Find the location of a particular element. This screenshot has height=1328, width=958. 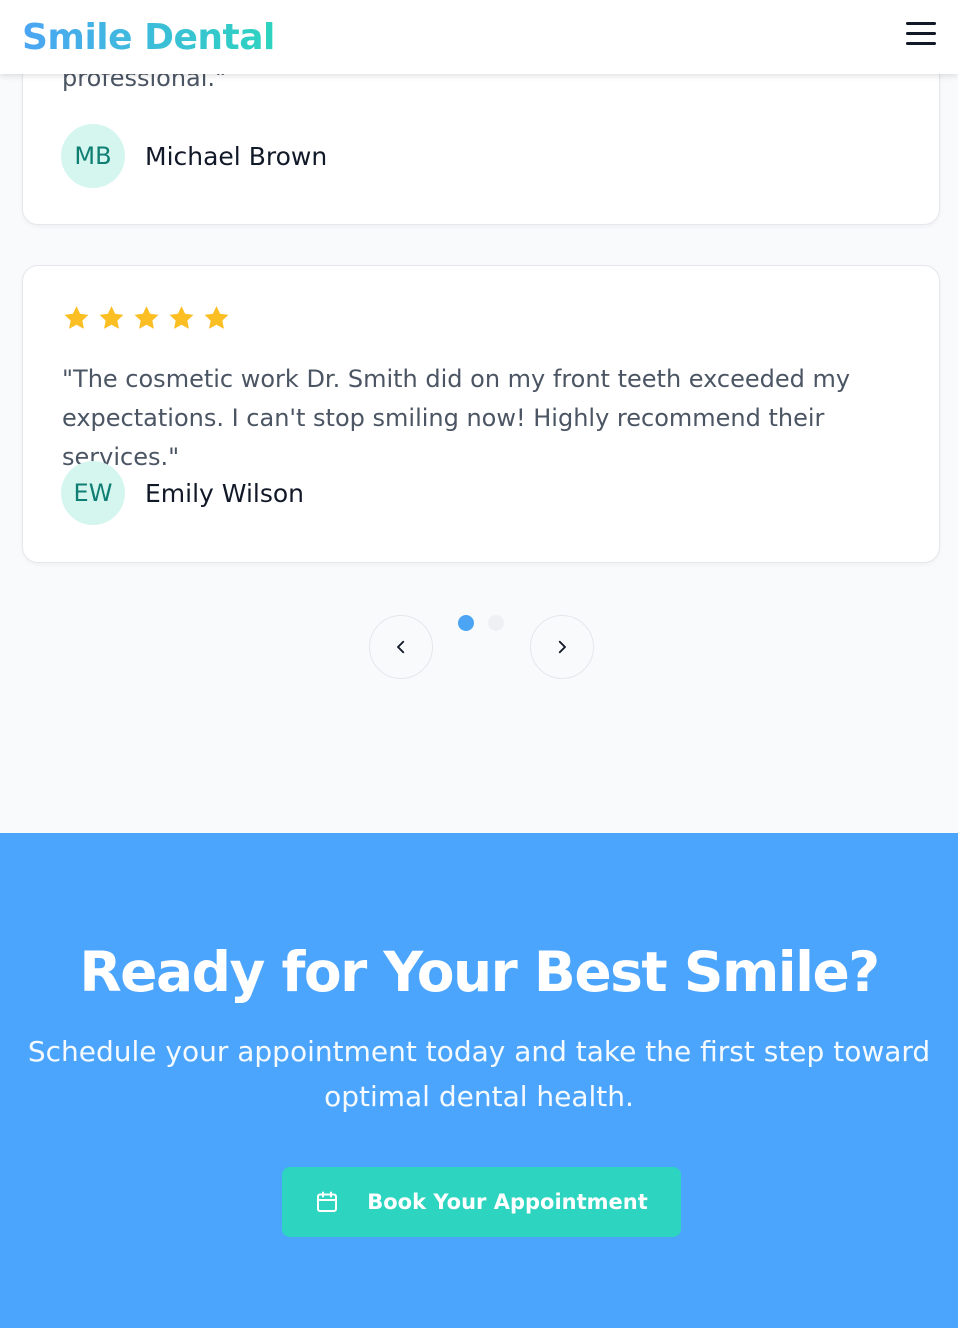

carousel-next-button is located at coordinates (562, 647).